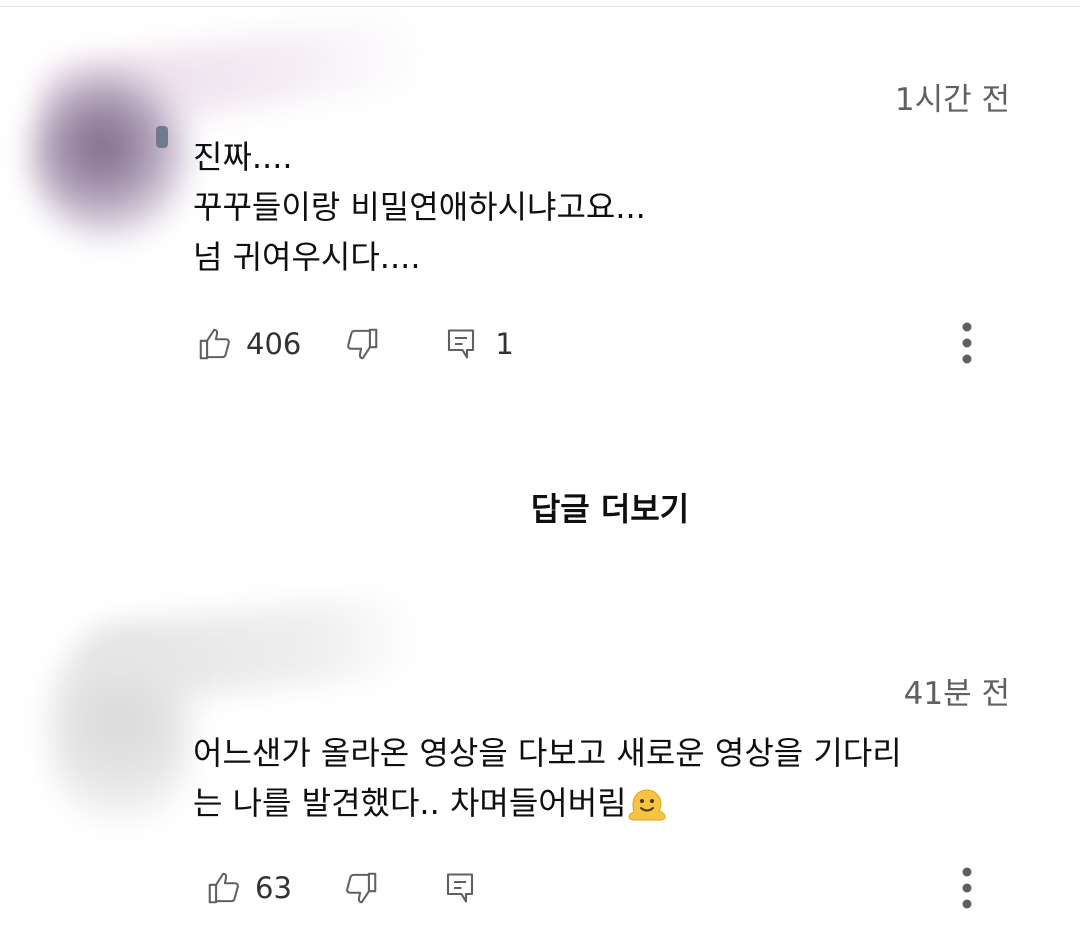 Image resolution: width=1080 pixels, height=950 pixels. Describe the element at coordinates (547, 753) in the screenshot. I see `comment-line: 어느샌가 올라온 영상을 다보고 새로운 영상을 기다리` at that location.